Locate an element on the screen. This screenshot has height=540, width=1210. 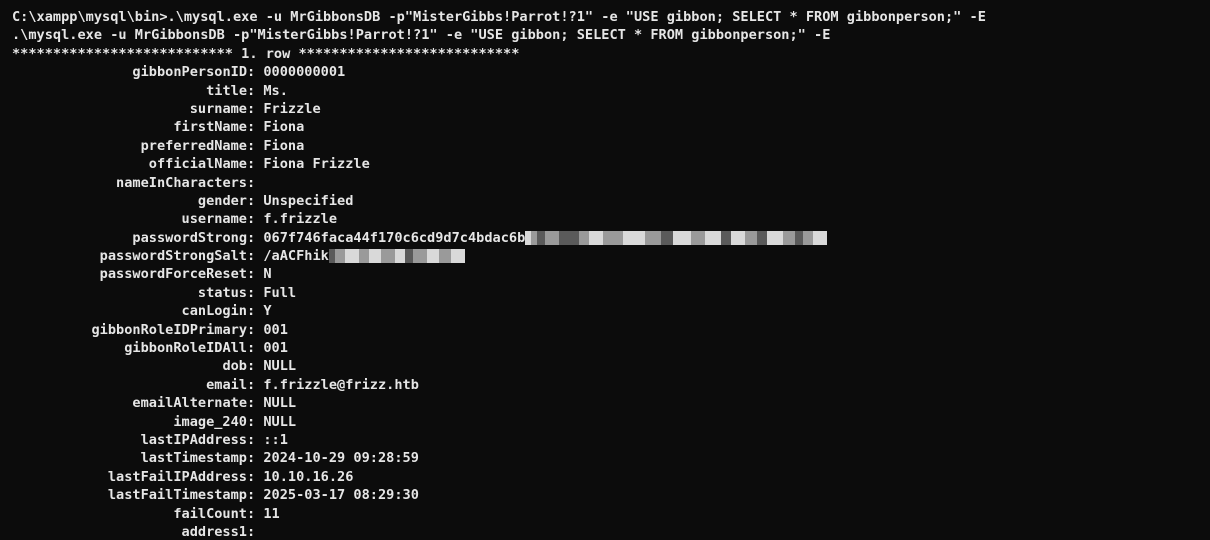
field-row: officialName: Fiona Frizzle is located at coordinates (611, 164).